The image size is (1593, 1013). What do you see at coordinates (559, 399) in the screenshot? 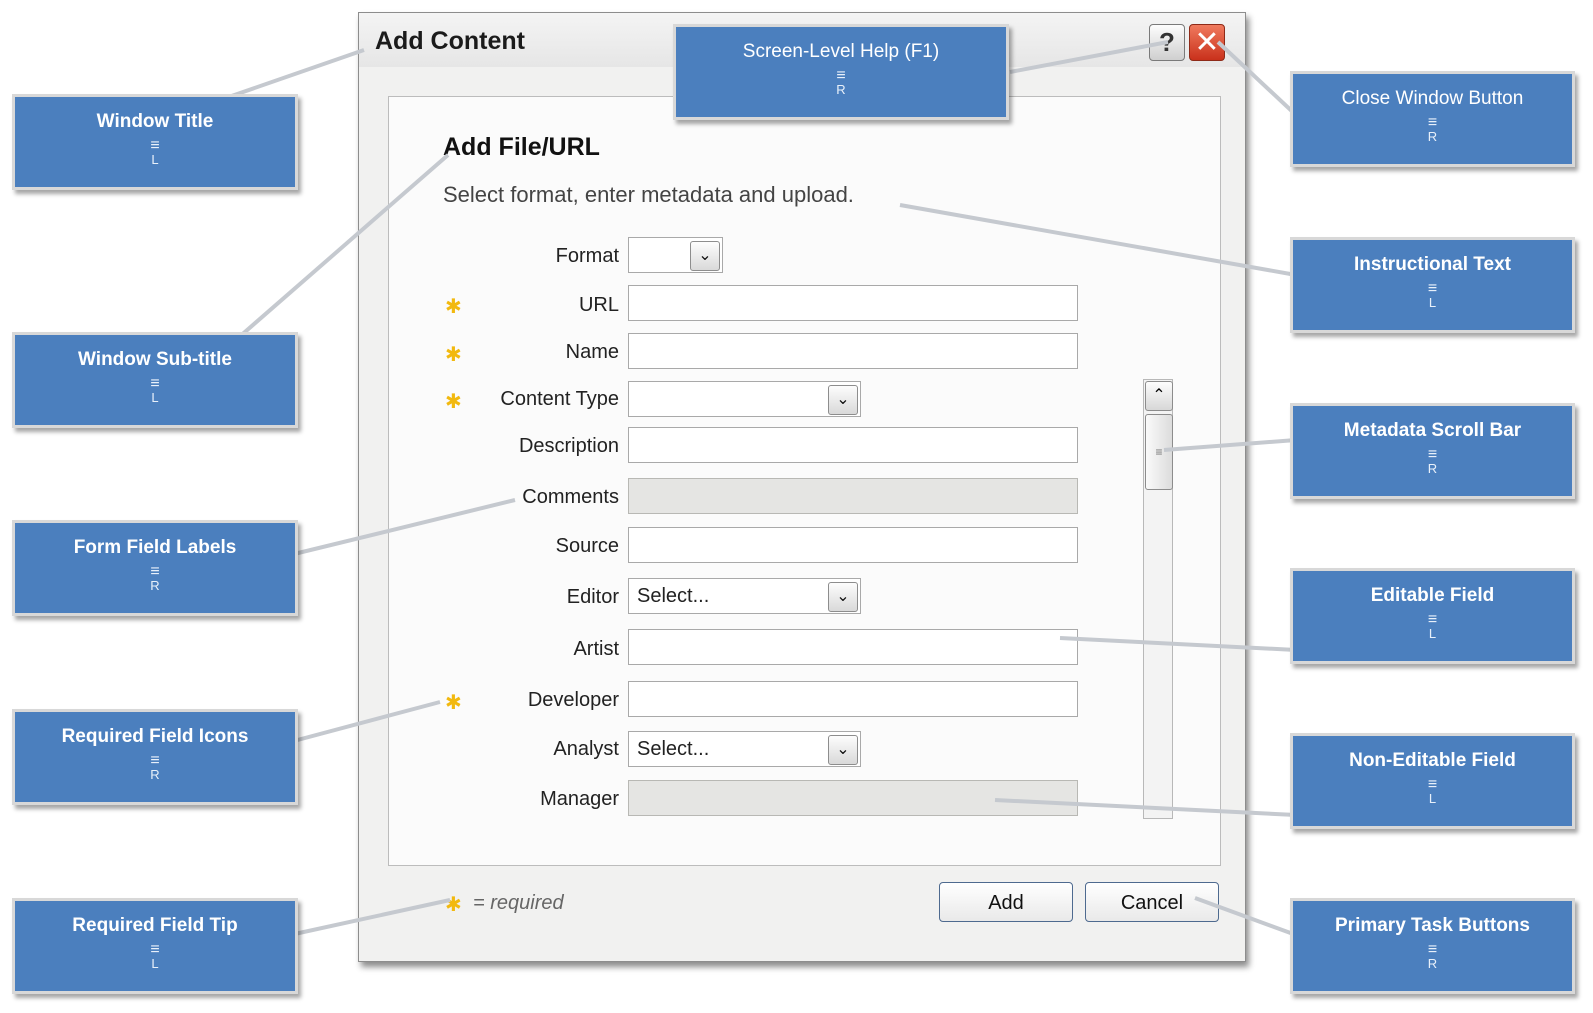
I see `content-type-label: Content Type` at bounding box center [559, 399].